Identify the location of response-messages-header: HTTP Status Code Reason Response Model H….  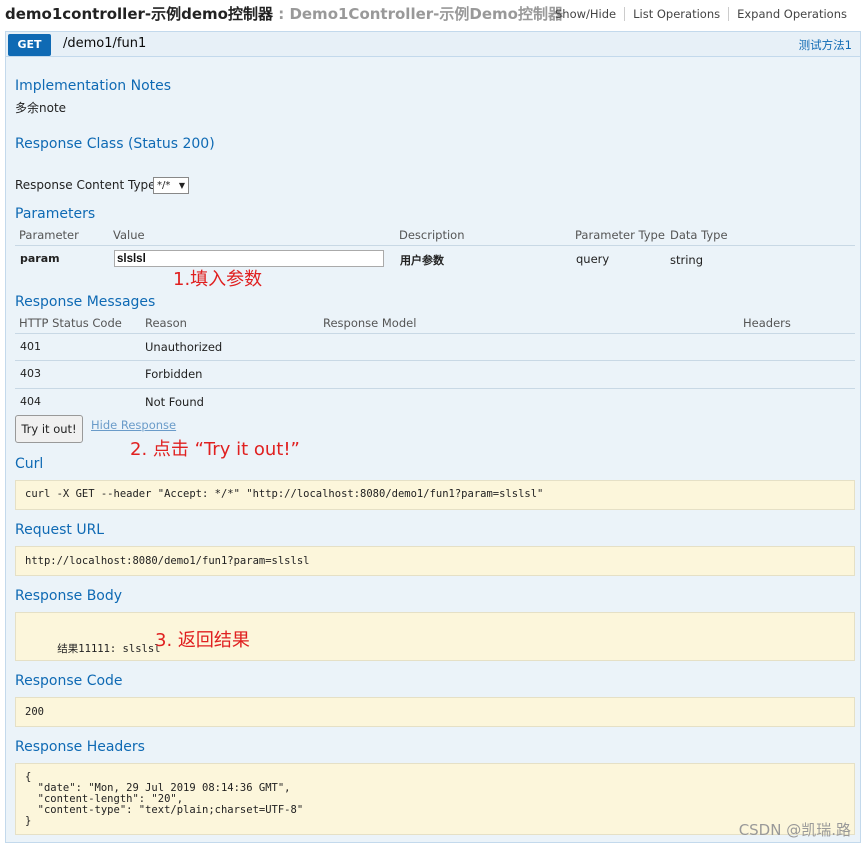
(434, 325).